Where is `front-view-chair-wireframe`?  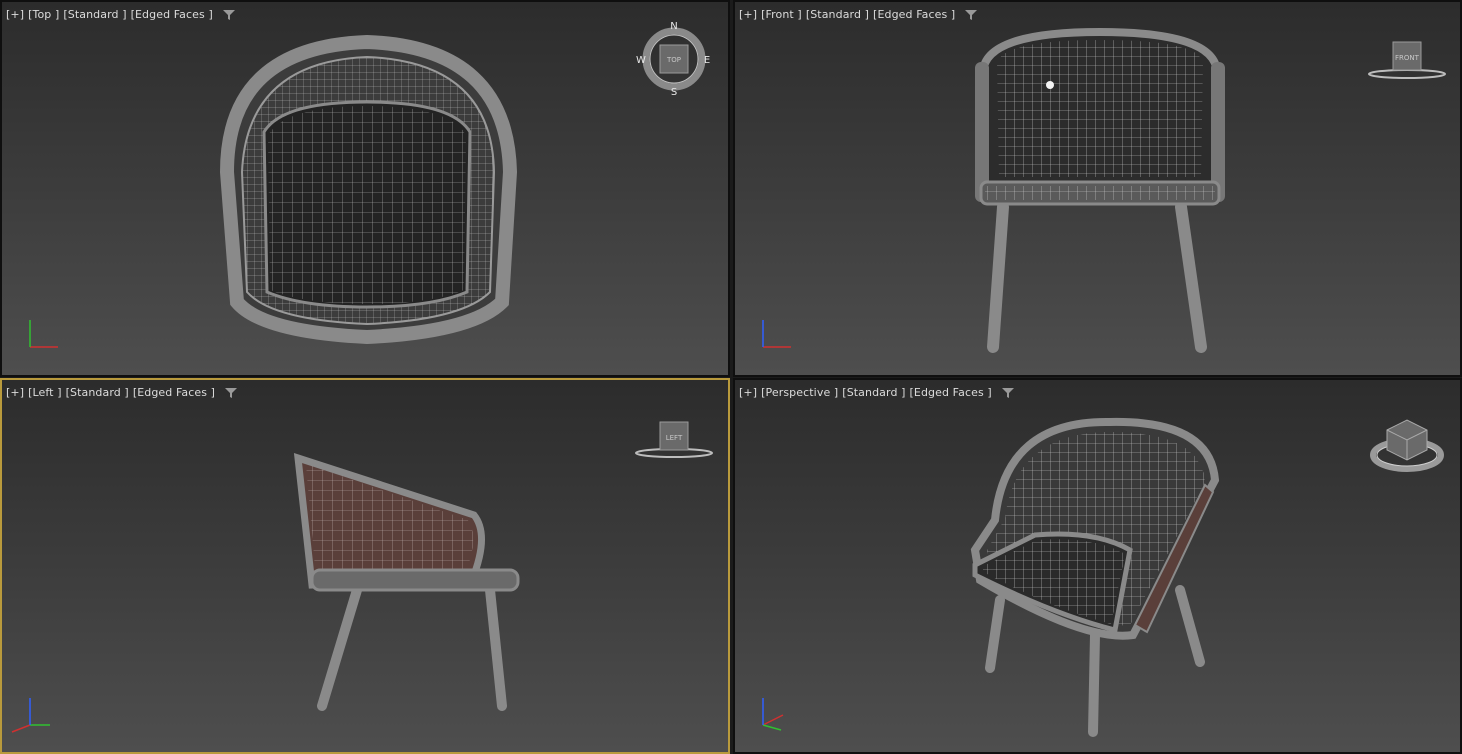 front-view-chair-wireframe is located at coordinates (1100, 190).